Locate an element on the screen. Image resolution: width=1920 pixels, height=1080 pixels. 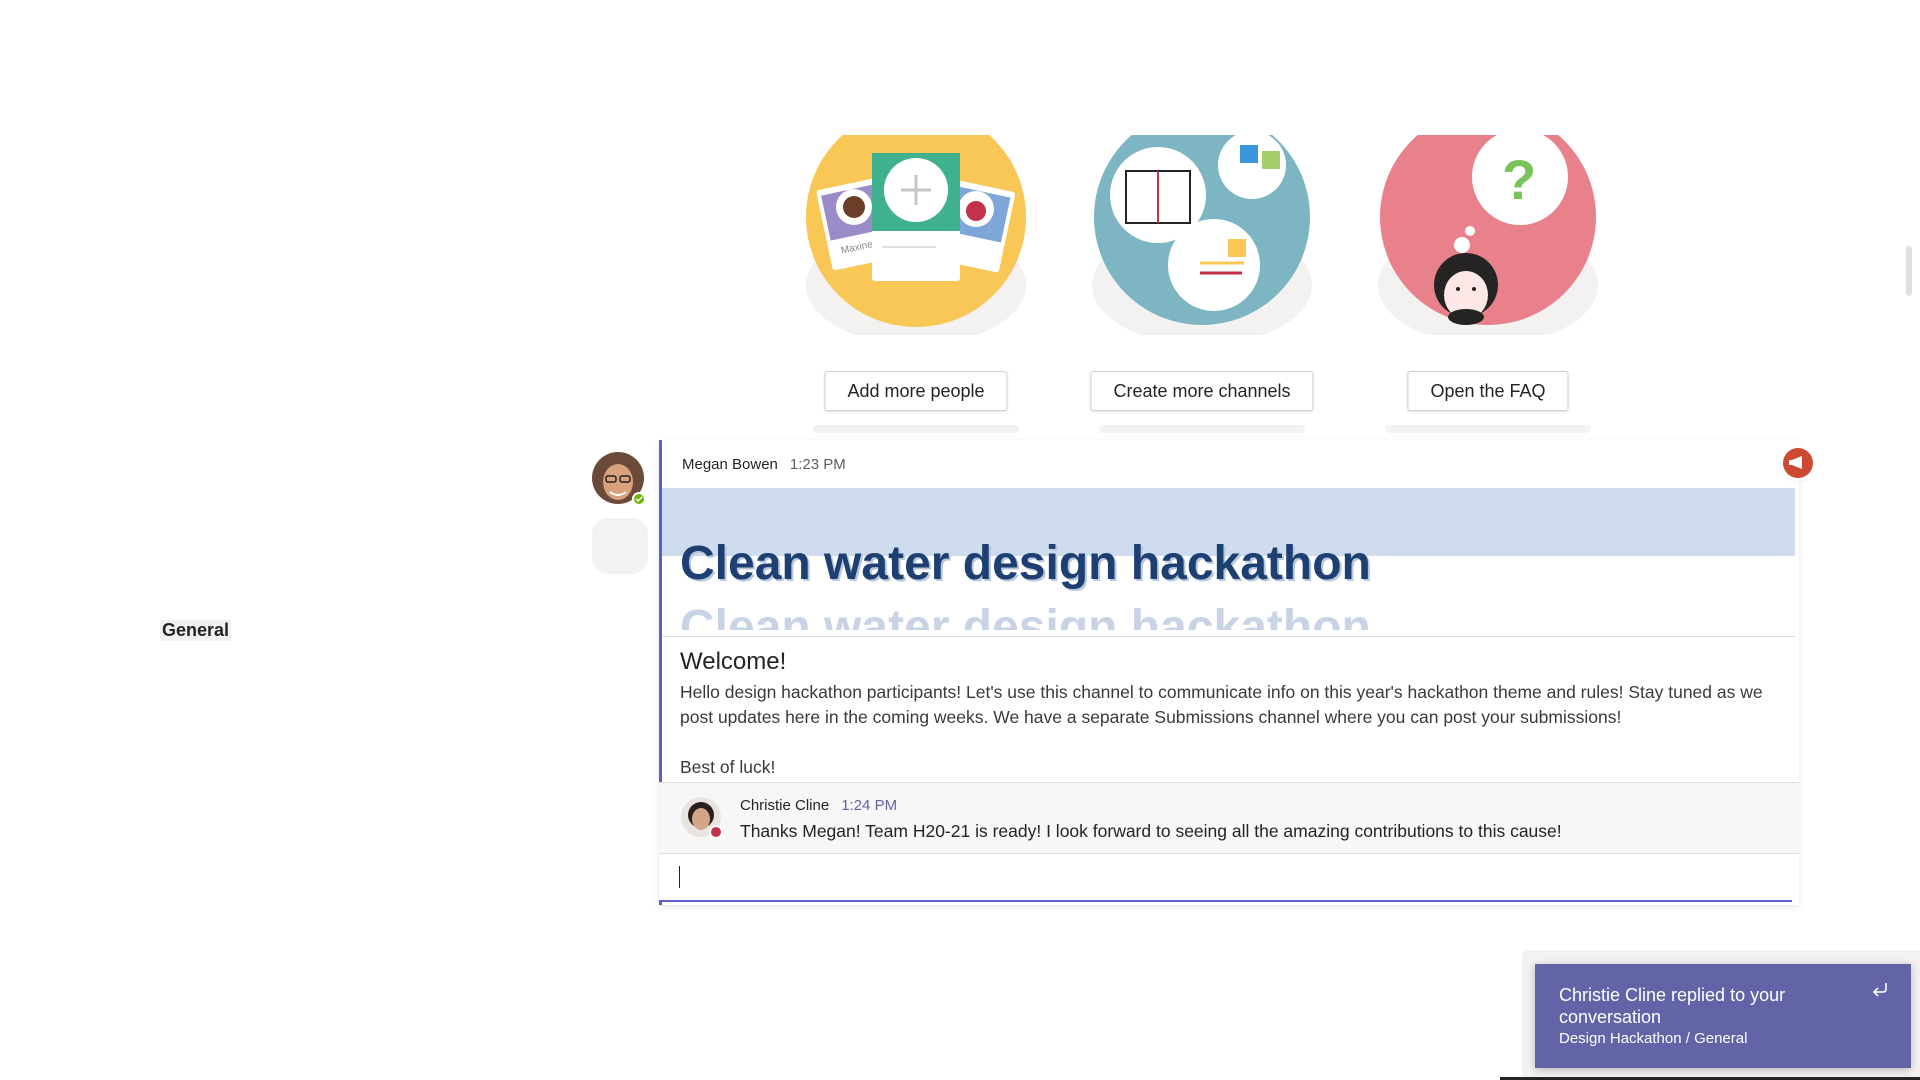
open-faq-illustration: ? is located at coordinates (1488, 235).